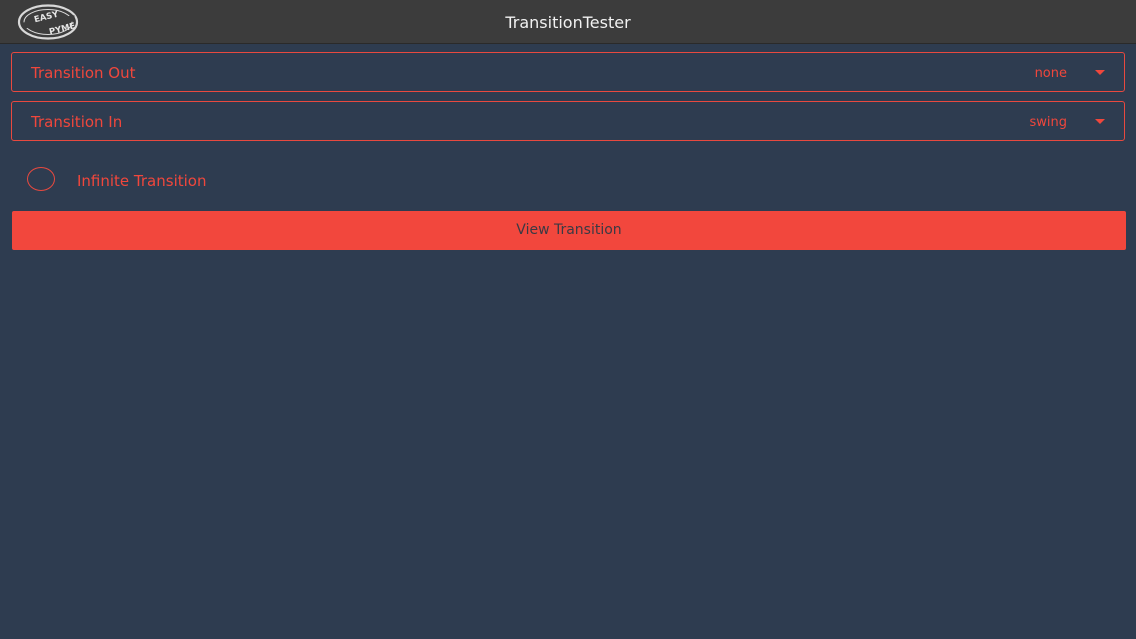 The image size is (1136, 639). Describe the element at coordinates (569, 230) in the screenshot. I see `view-transition-button: View Transition` at that location.